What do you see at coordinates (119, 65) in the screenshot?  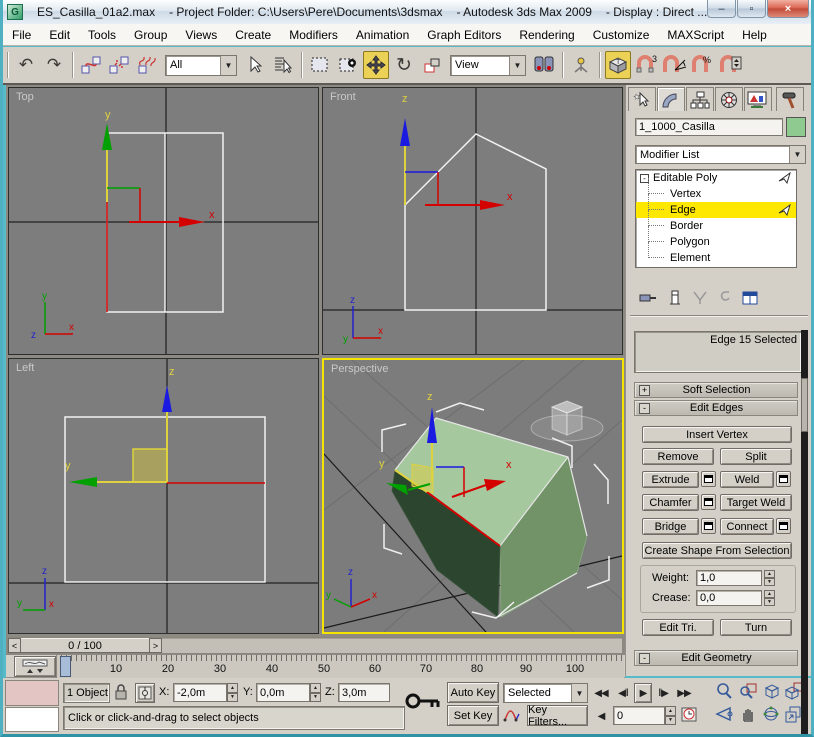 I see `unlink-selection-icon` at bounding box center [119, 65].